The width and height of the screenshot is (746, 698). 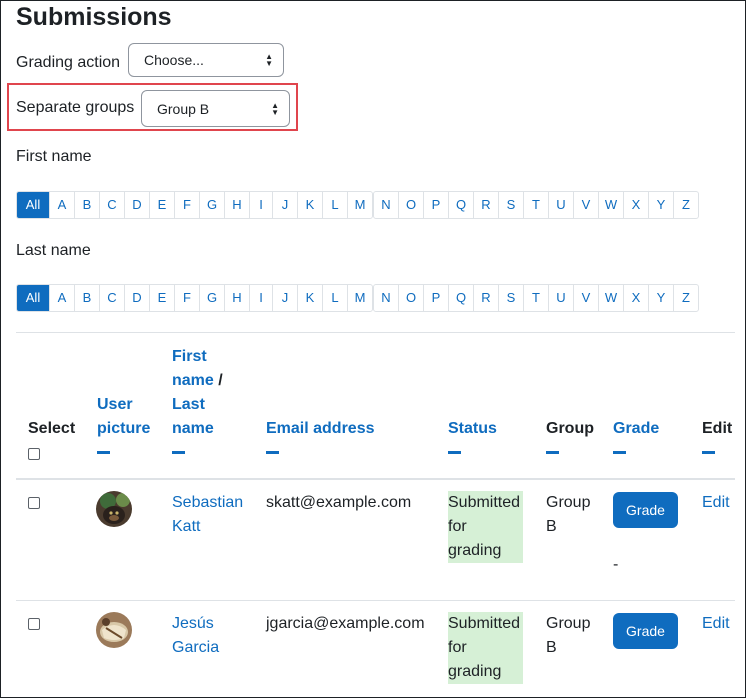 I want to click on separate-groups-select: Group B ▲ ▼, so click(x=215, y=108).